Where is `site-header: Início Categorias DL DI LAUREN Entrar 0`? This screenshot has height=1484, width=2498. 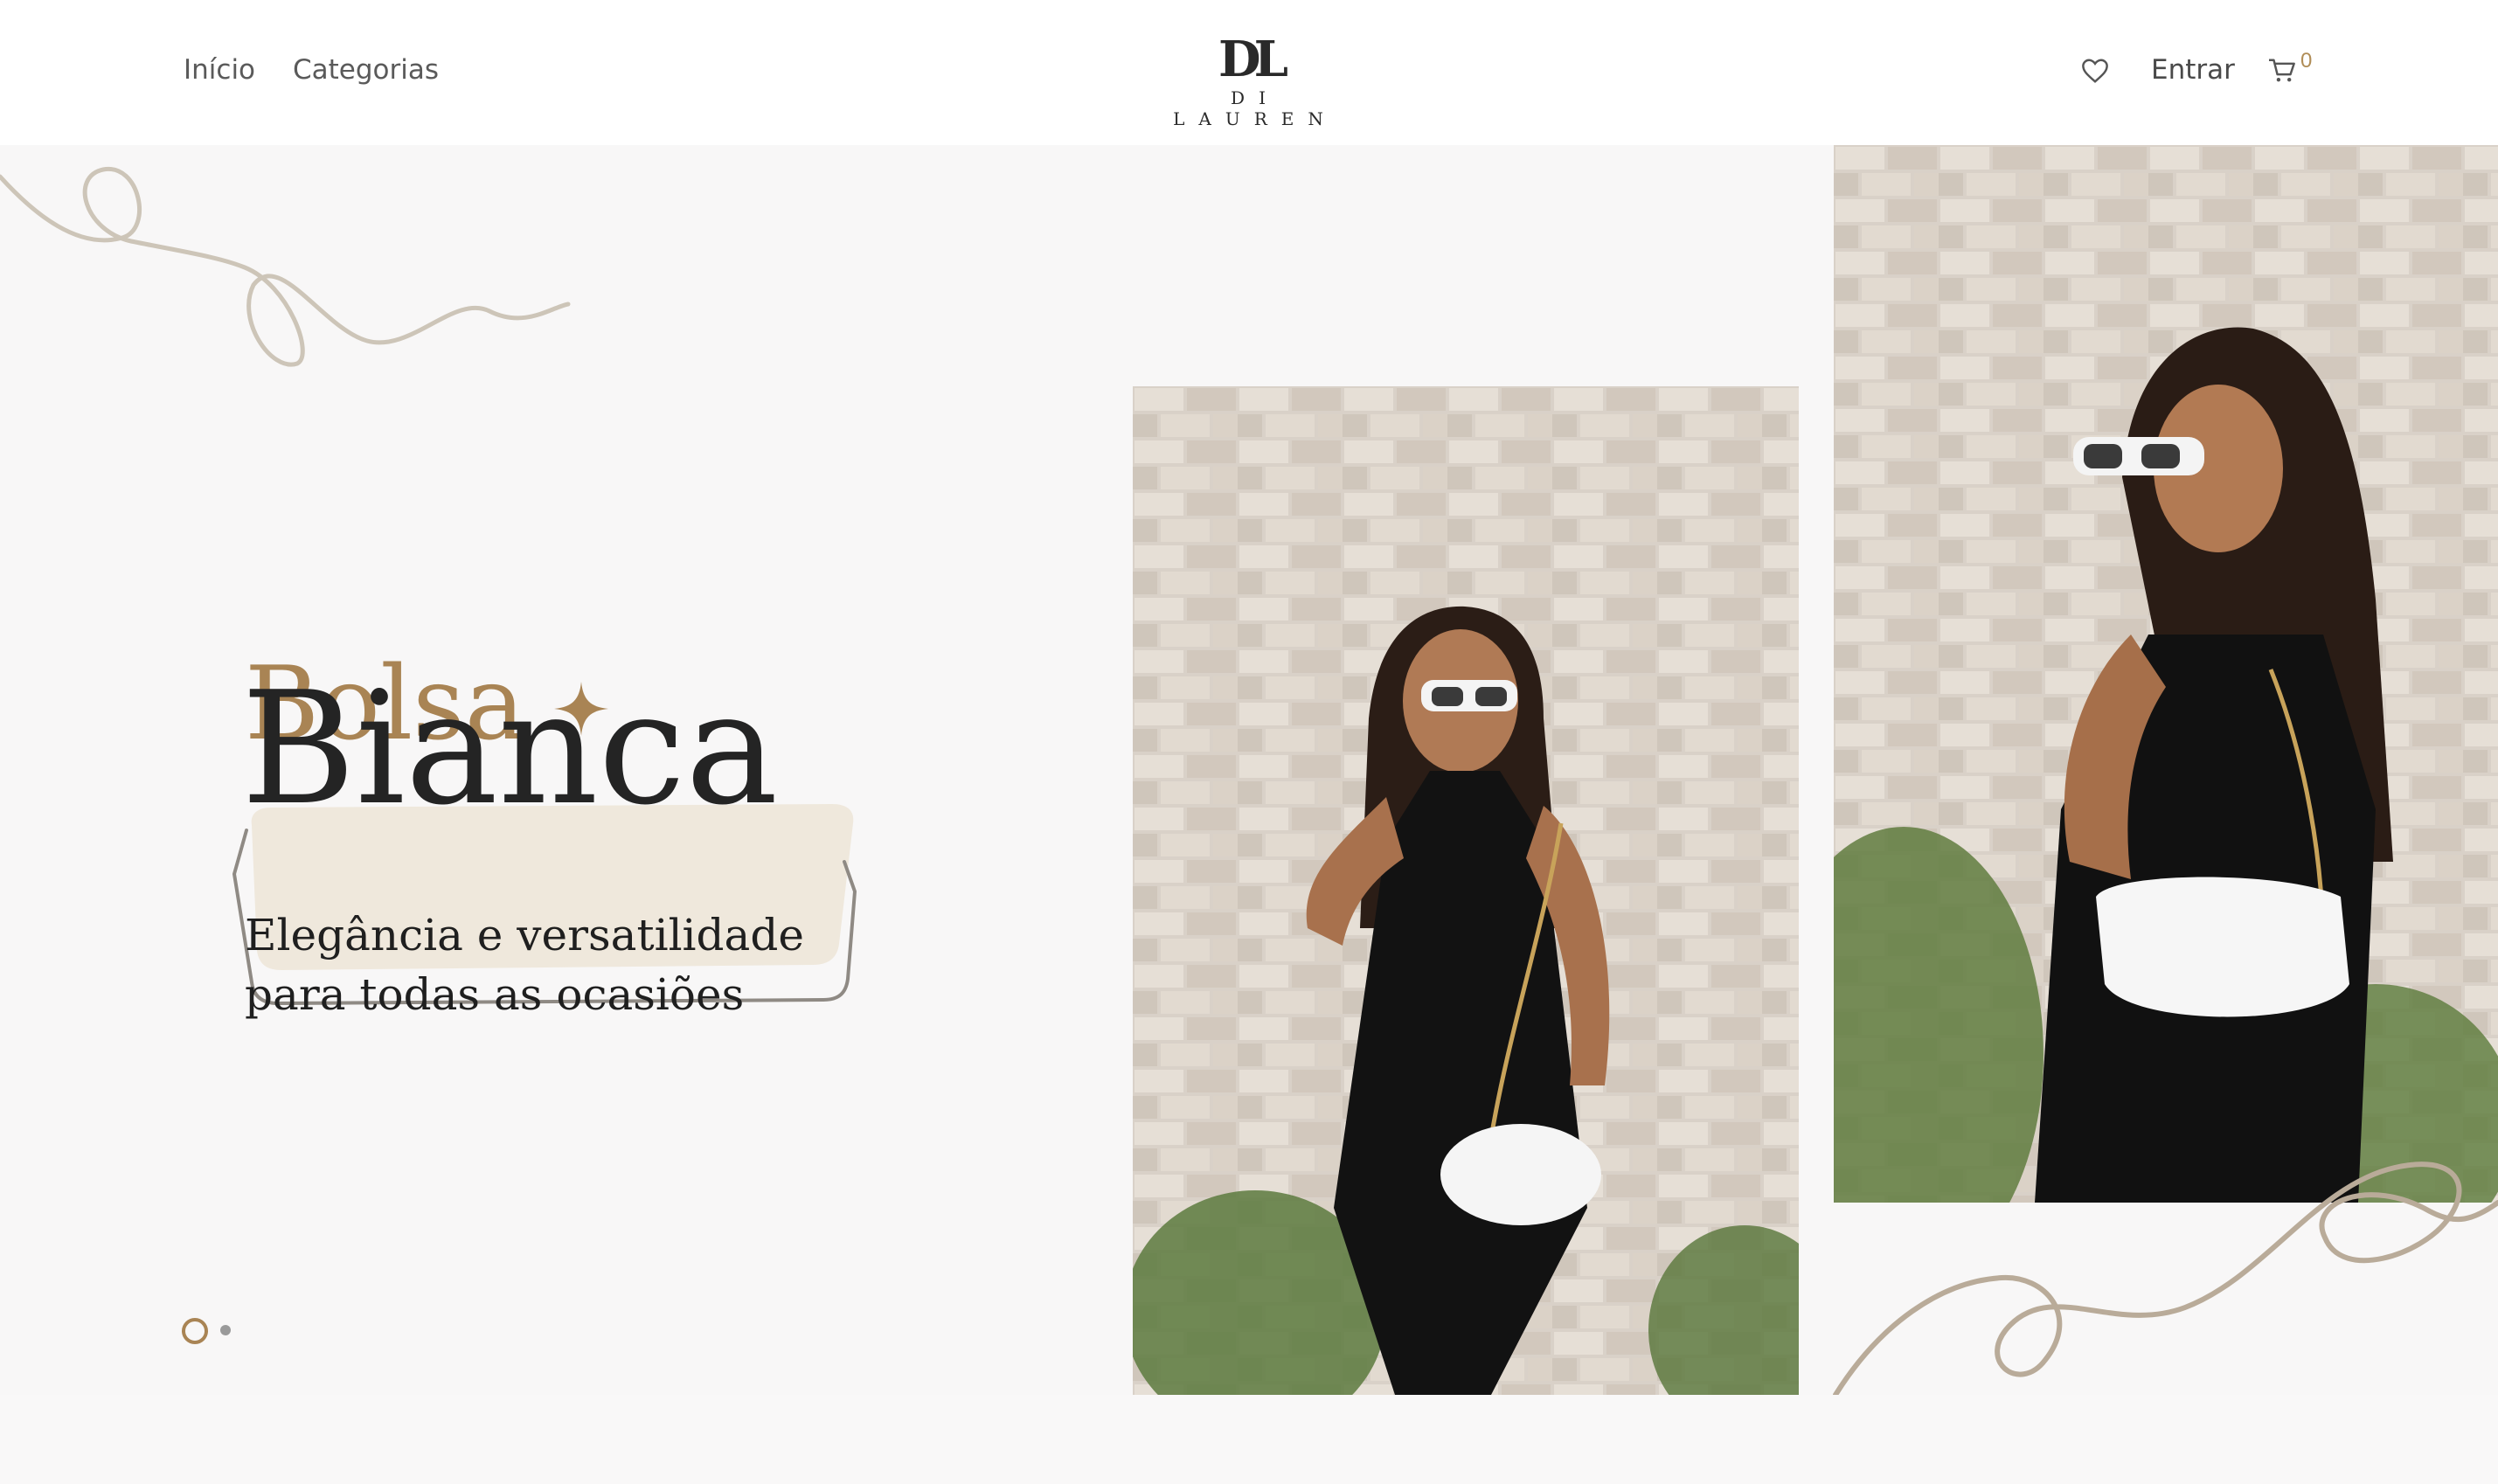 site-header: Início Categorias DL DI LAUREN Entrar 0 is located at coordinates (1249, 72).